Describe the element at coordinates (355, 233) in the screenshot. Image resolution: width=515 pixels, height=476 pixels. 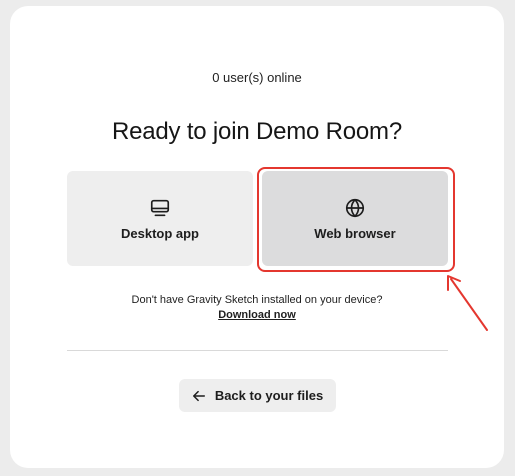
I see `web-browser-label: Web browser` at that location.